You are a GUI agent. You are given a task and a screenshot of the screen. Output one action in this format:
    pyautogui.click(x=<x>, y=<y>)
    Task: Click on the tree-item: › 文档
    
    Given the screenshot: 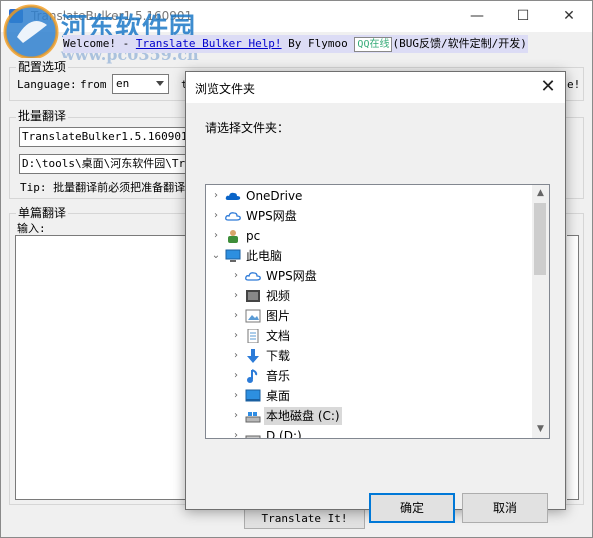 What is the action you would take?
    pyautogui.click(x=369, y=336)
    